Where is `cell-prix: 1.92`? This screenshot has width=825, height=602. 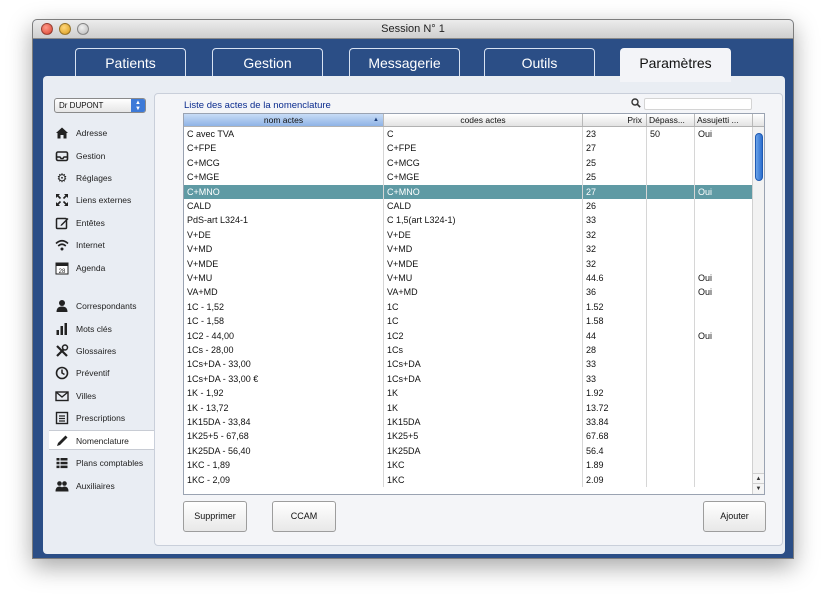
cell-prix: 1.92 is located at coordinates (615, 393).